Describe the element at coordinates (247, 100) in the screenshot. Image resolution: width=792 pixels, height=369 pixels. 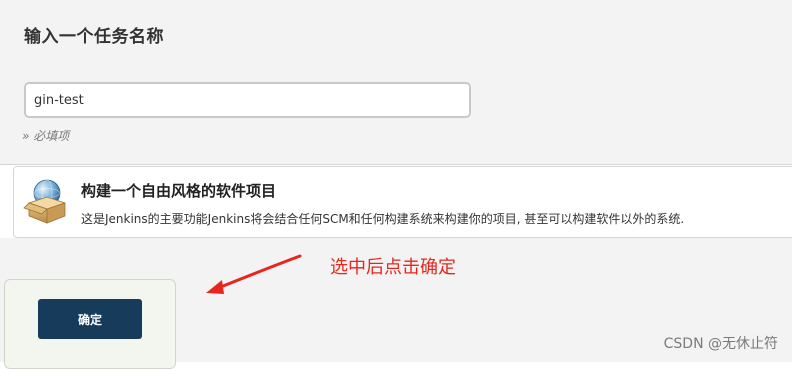
I see `item-name-input` at that location.